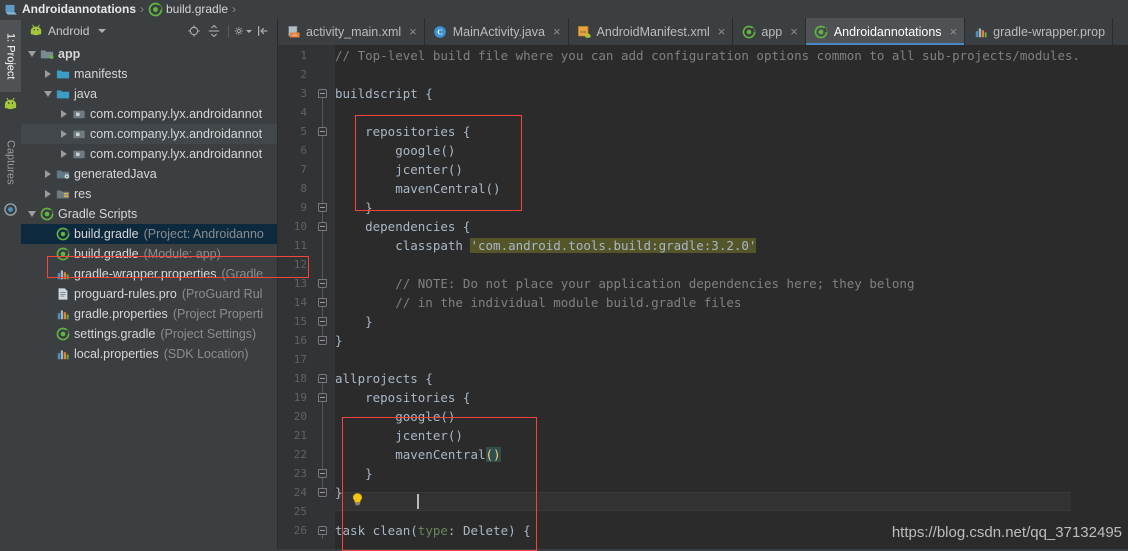 This screenshot has height=551, width=1128. What do you see at coordinates (433, 530) in the screenshot?
I see `code-line-26: task clean(type: Delete) {` at bounding box center [433, 530].